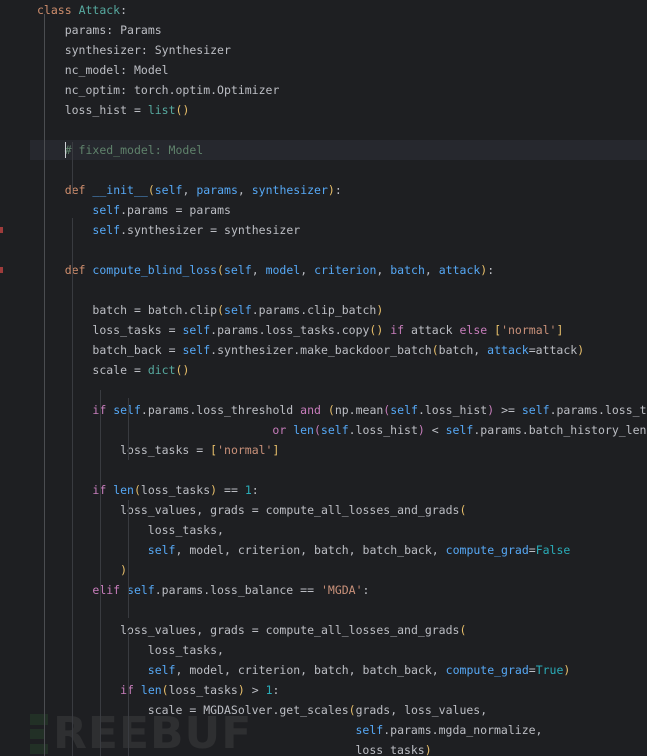  Describe the element at coordinates (323, 70) in the screenshot. I see `code-line: nc_model: Model` at that location.